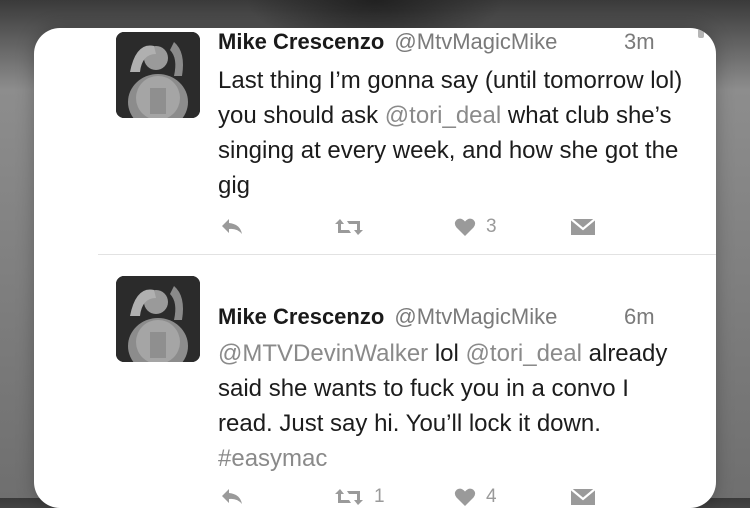  I want to click on like-button: 4, so click(475, 496).